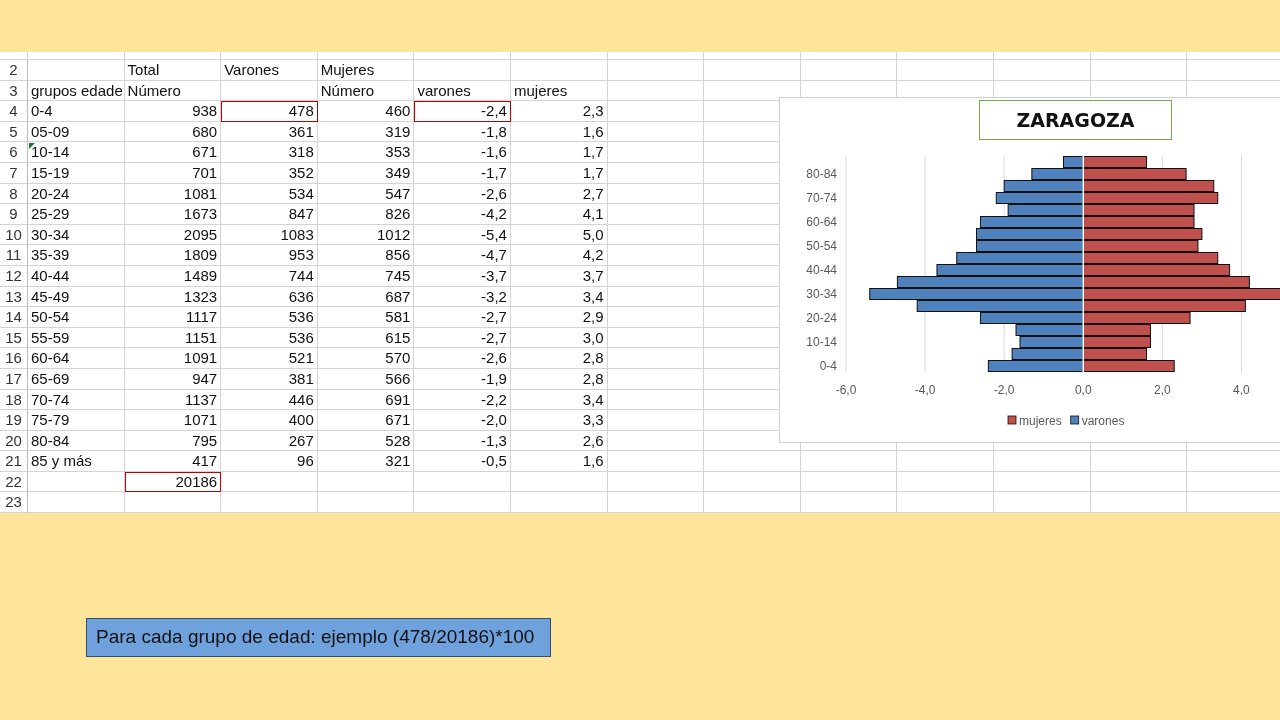 Image resolution: width=1280 pixels, height=720 pixels. Describe the element at coordinates (76, 235) in the screenshot. I see `table-cell: 30-34` at that location.